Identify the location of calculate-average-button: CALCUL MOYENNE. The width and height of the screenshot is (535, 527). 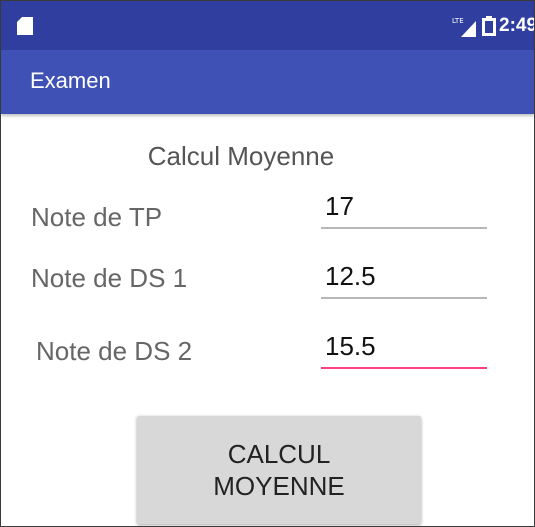
(279, 470).